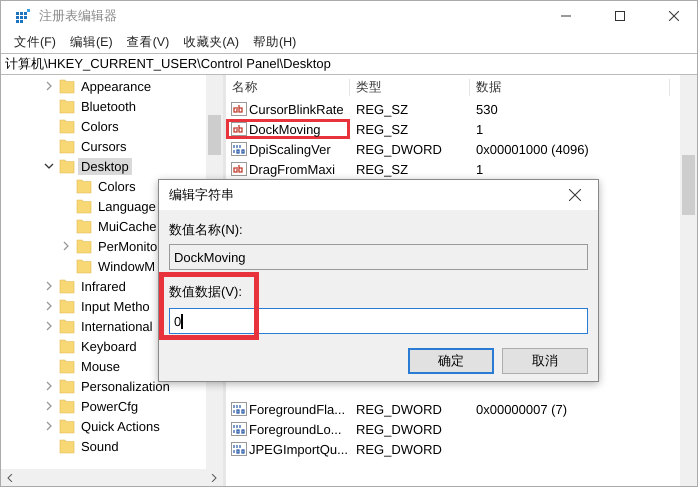 The height and width of the screenshot is (487, 698). Describe the element at coordinates (201, 195) in the screenshot. I see `dialog-title: 编辑字符串` at that location.